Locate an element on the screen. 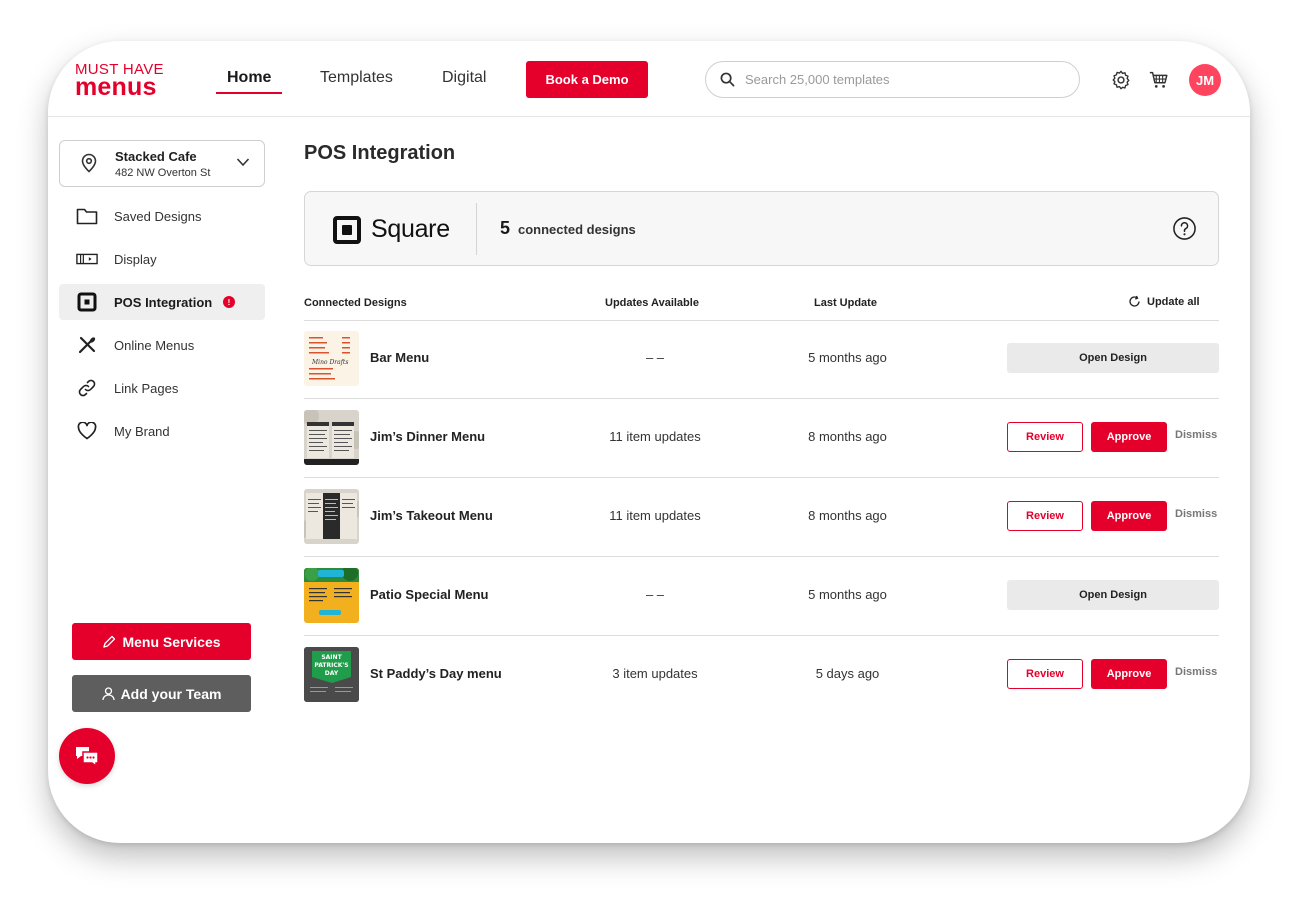 This screenshot has height=900, width=1300. column-header-designs: Connected Designs is located at coordinates (355, 303).